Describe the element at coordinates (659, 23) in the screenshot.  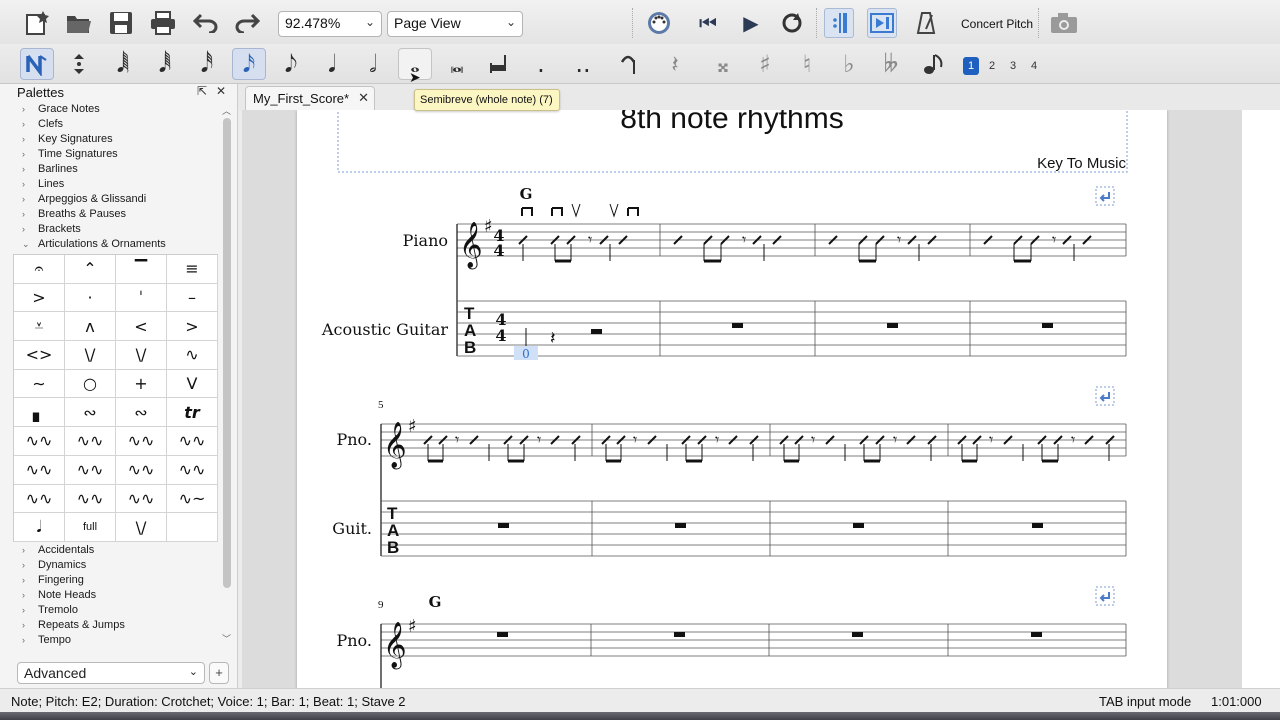
I see `midi-input-icon` at that location.